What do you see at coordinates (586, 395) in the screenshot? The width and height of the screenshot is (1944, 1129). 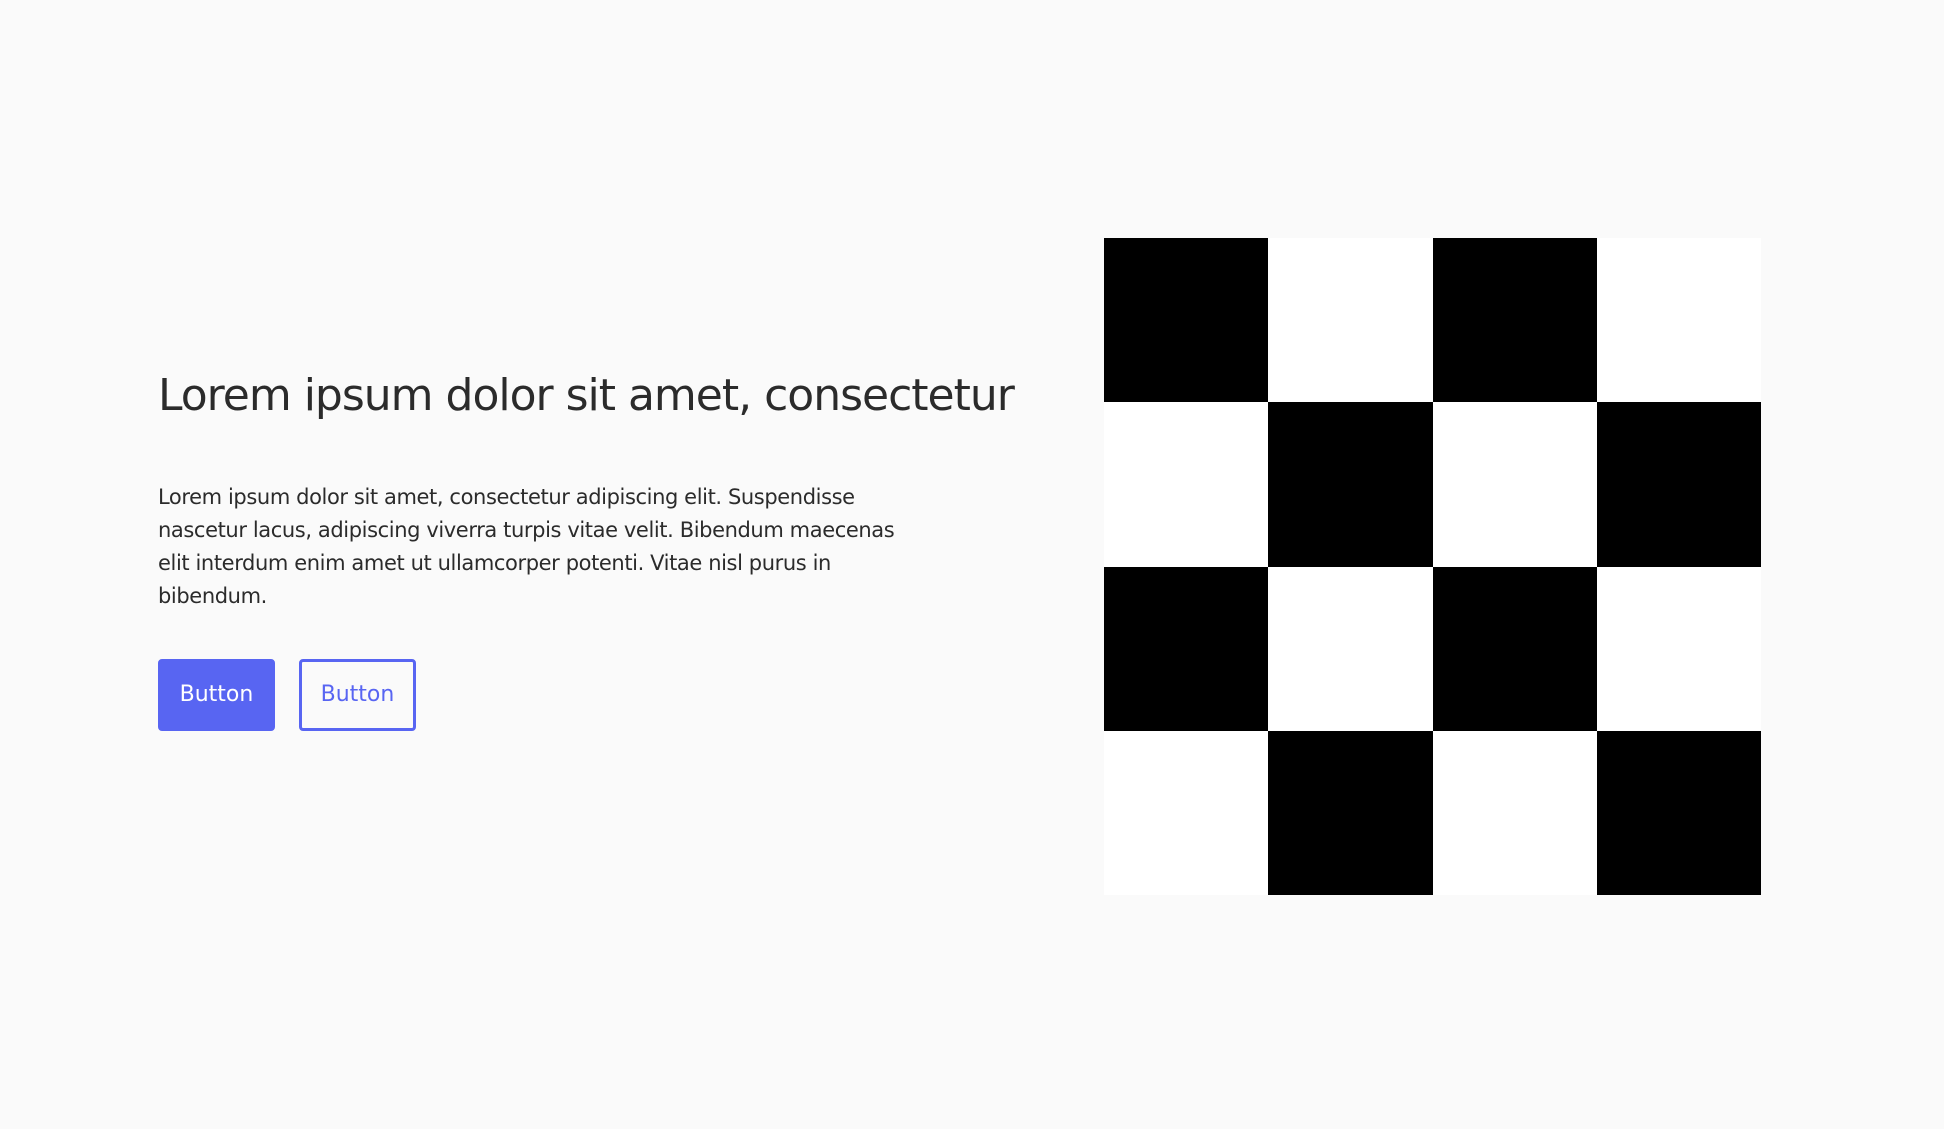 I see `hero-title: Lorem ipsum dolor sit amet, consectetur` at bounding box center [586, 395].